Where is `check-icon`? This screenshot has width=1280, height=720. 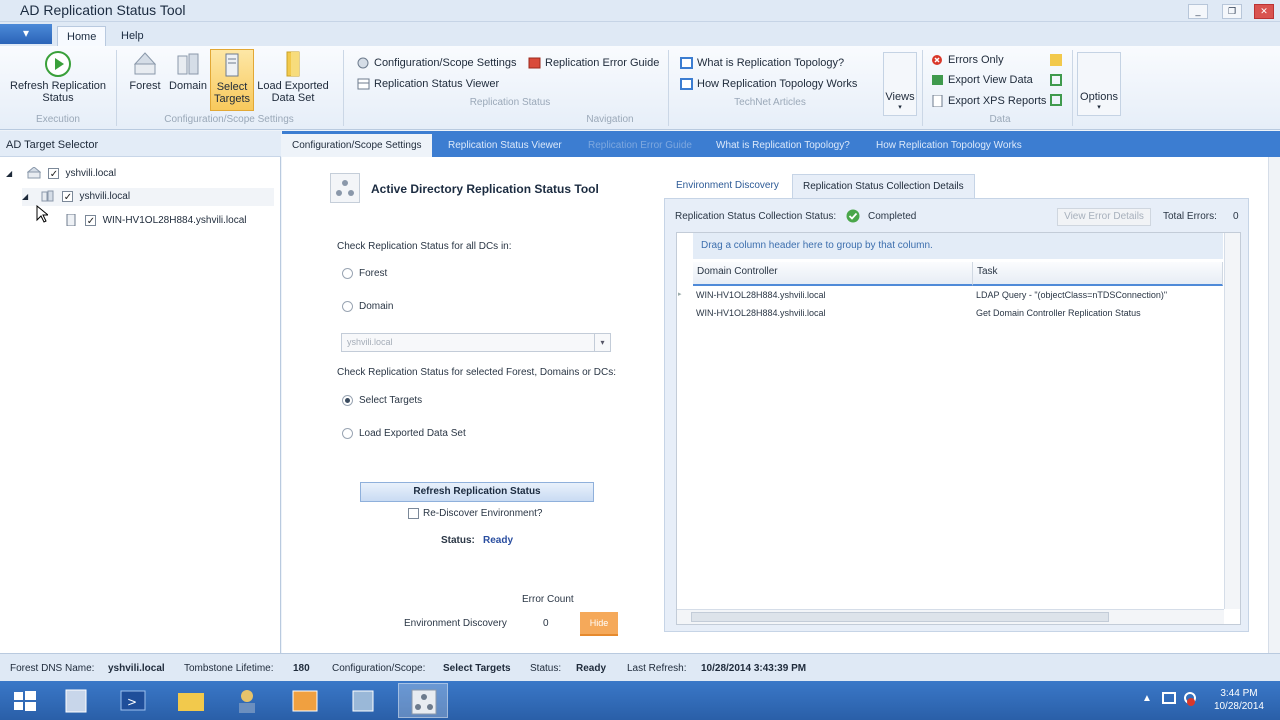 check-icon is located at coordinates (853, 217).